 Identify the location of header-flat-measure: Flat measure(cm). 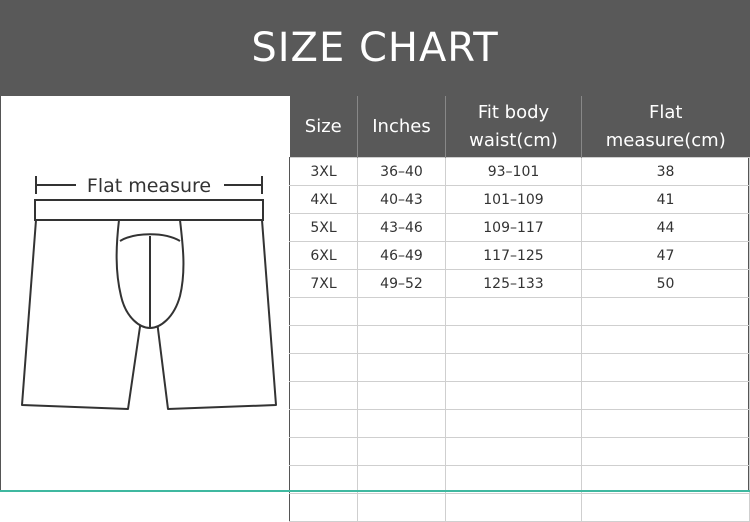
(665, 127).